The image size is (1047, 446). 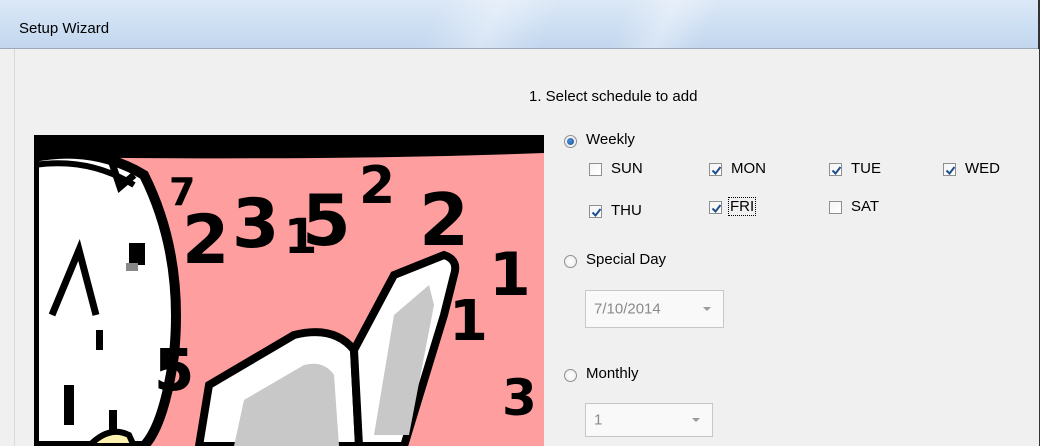 I want to click on monthly-label: Monthly, so click(x=612, y=373).